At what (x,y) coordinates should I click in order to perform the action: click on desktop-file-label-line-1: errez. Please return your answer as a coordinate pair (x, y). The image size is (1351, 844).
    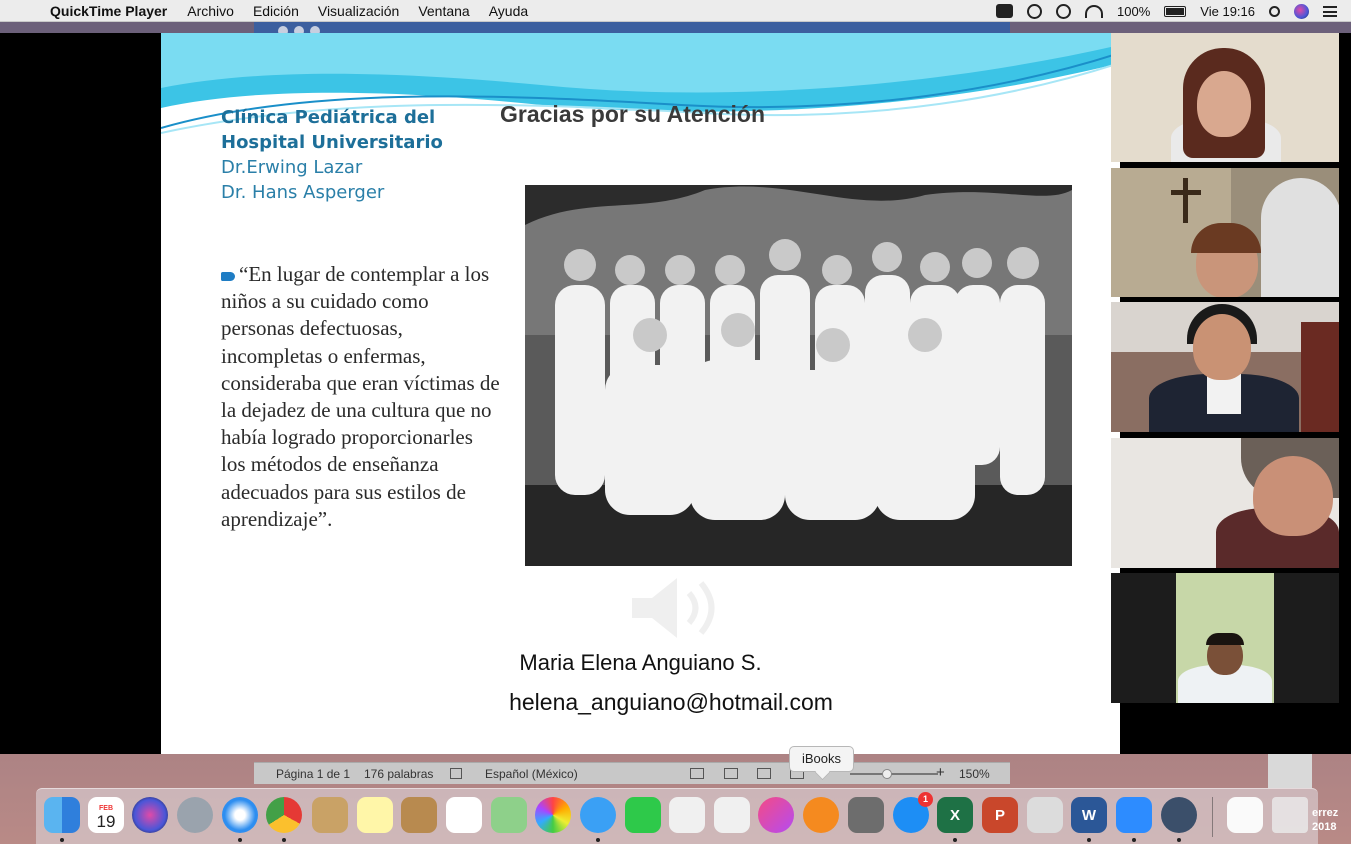
    Looking at the image, I should click on (1325, 813).